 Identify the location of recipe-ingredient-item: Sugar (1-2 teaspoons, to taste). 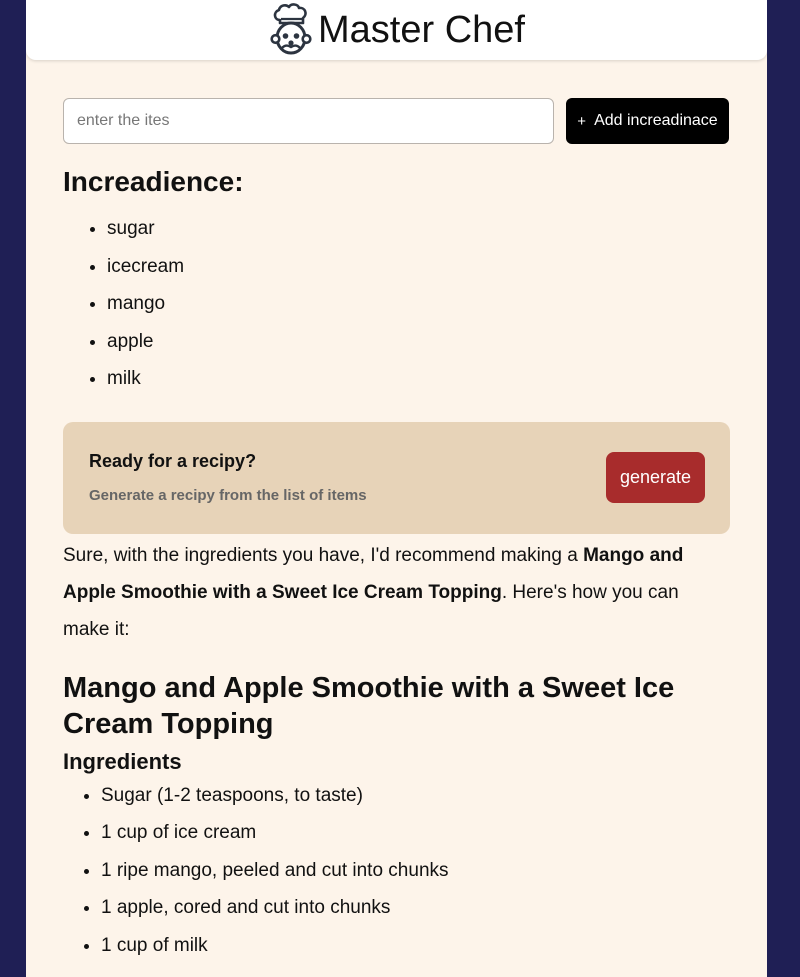
(415, 796).